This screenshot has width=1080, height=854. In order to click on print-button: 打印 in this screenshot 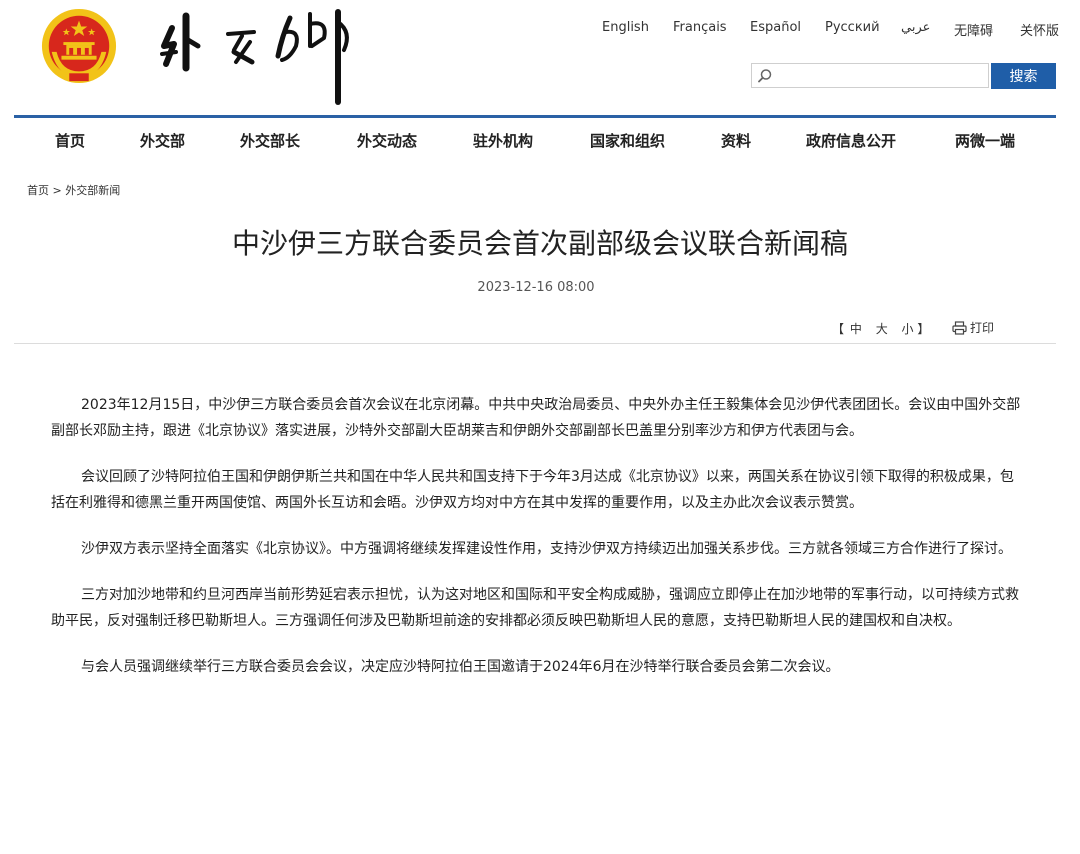, I will do `click(973, 327)`.